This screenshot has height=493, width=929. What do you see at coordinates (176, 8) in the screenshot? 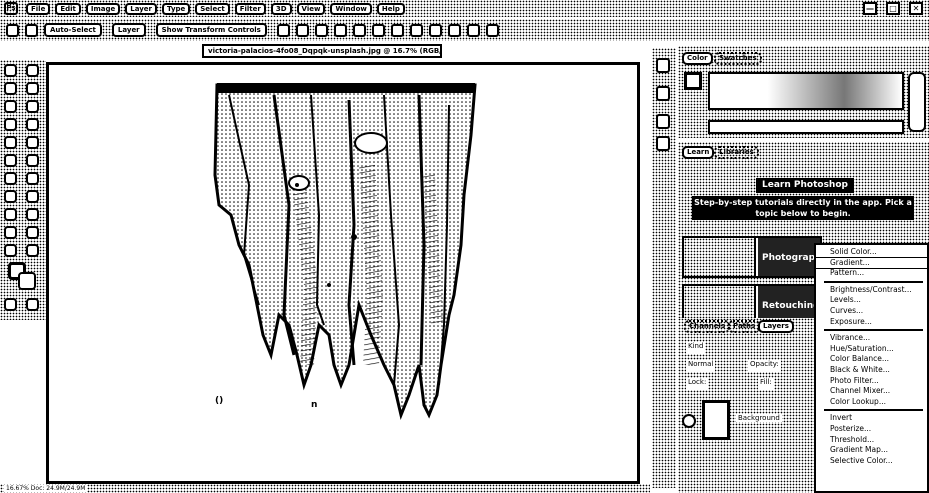
I see `menu-type: Type` at bounding box center [176, 8].